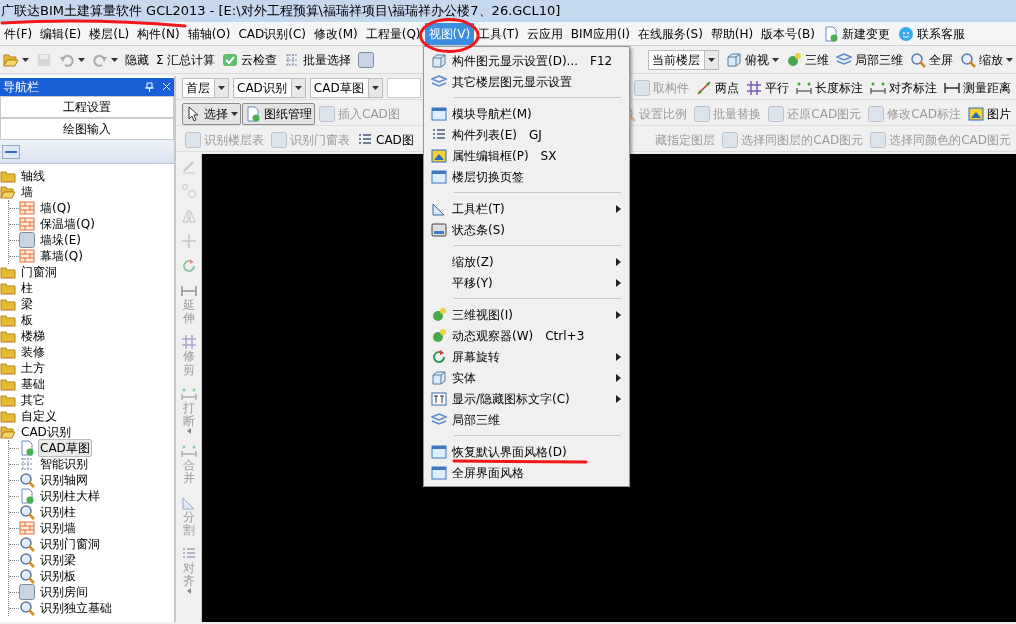 This screenshot has height=624, width=1016. What do you see at coordinates (548, 156) in the screenshot?
I see `shortcut-text: SX` at bounding box center [548, 156].